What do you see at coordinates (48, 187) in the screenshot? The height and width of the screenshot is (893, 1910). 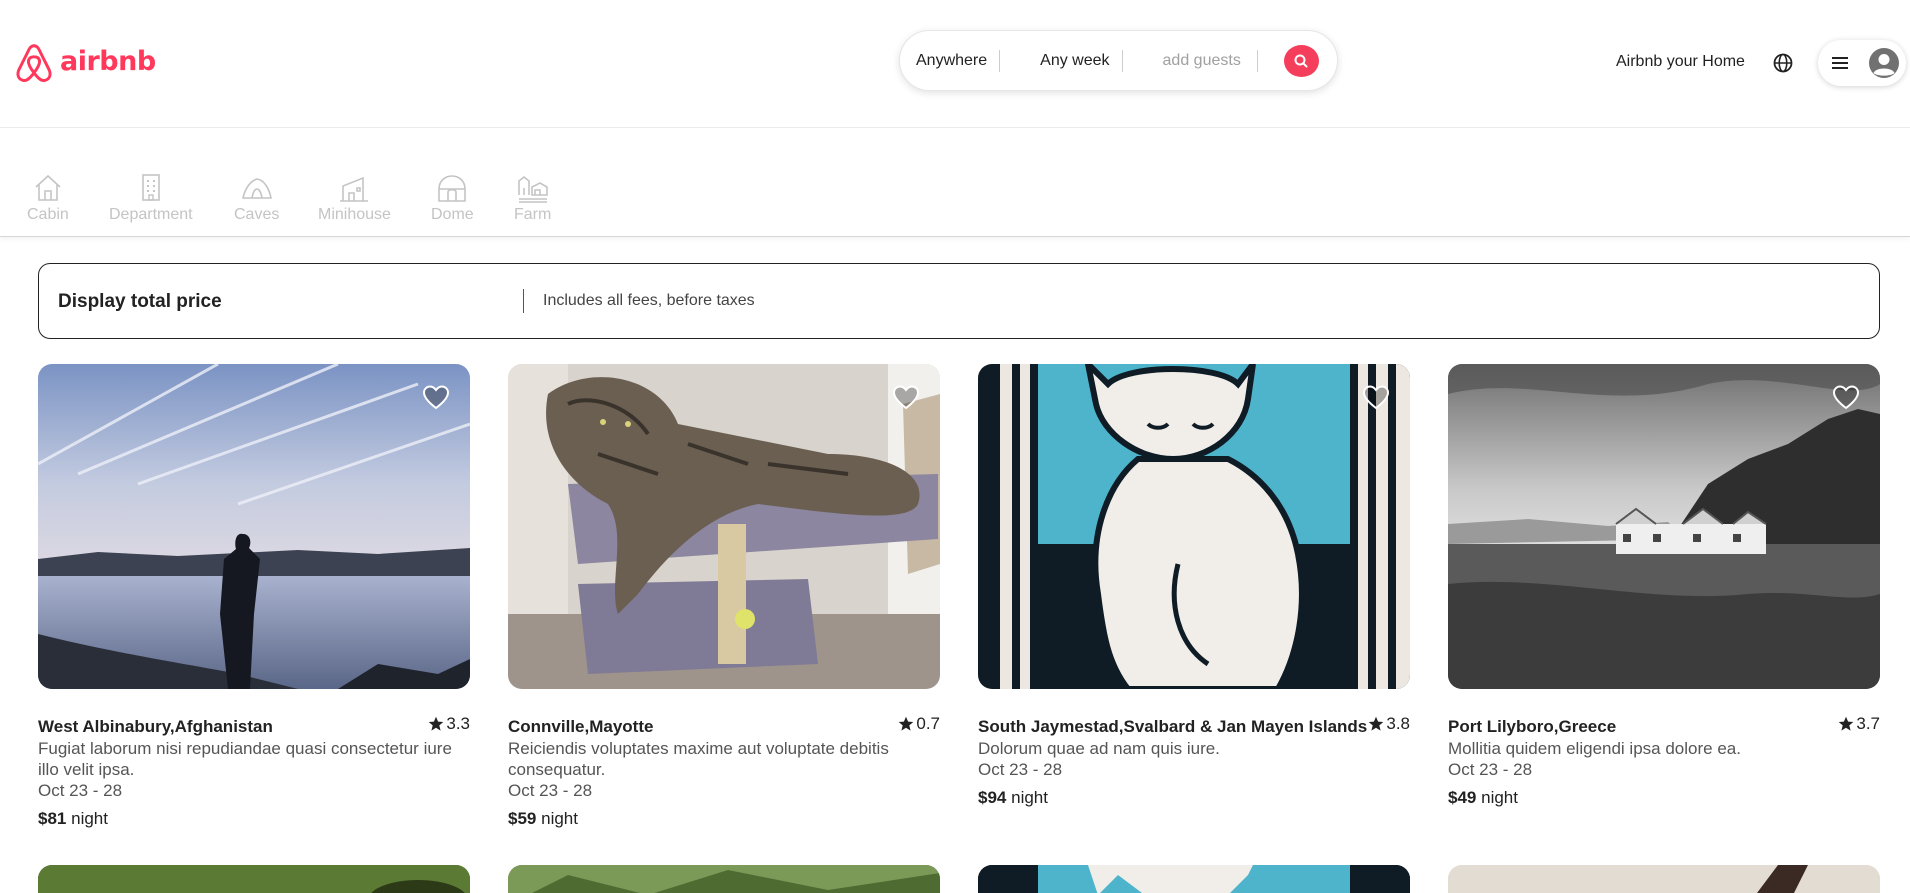 I see `cabin-icon` at bounding box center [48, 187].